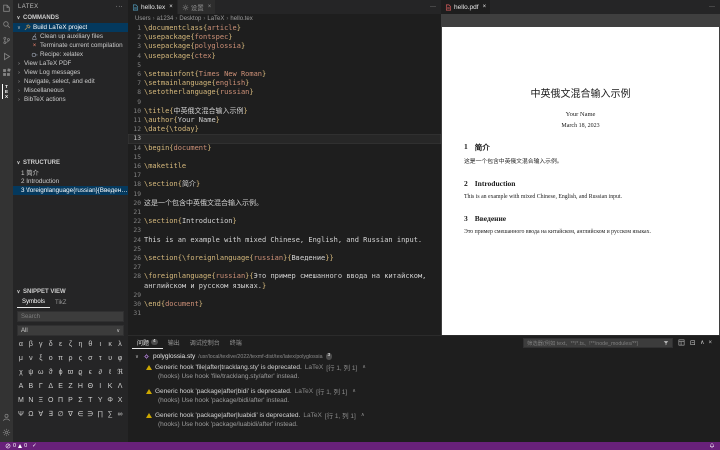 The image size is (720, 450). Describe the element at coordinates (70, 54) in the screenshot. I see `sidebar-item-recipe-xelatex: Recipe: xelatex` at that location.